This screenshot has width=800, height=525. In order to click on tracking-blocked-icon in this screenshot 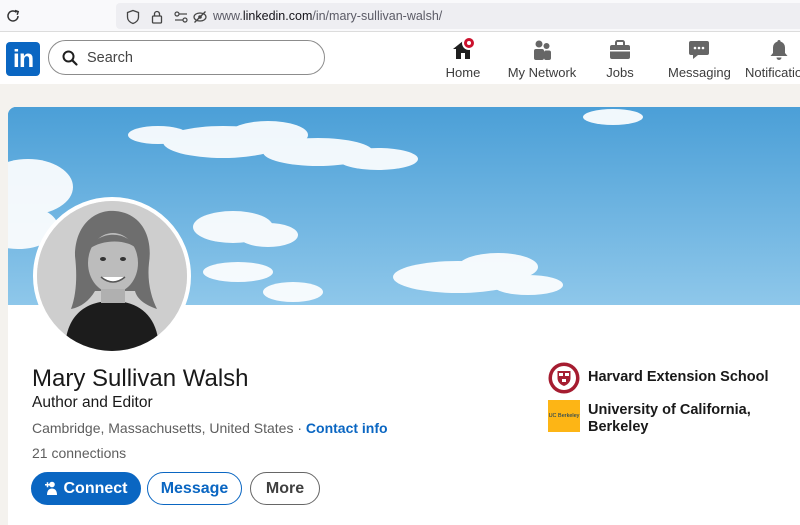, I will do `click(200, 17)`.